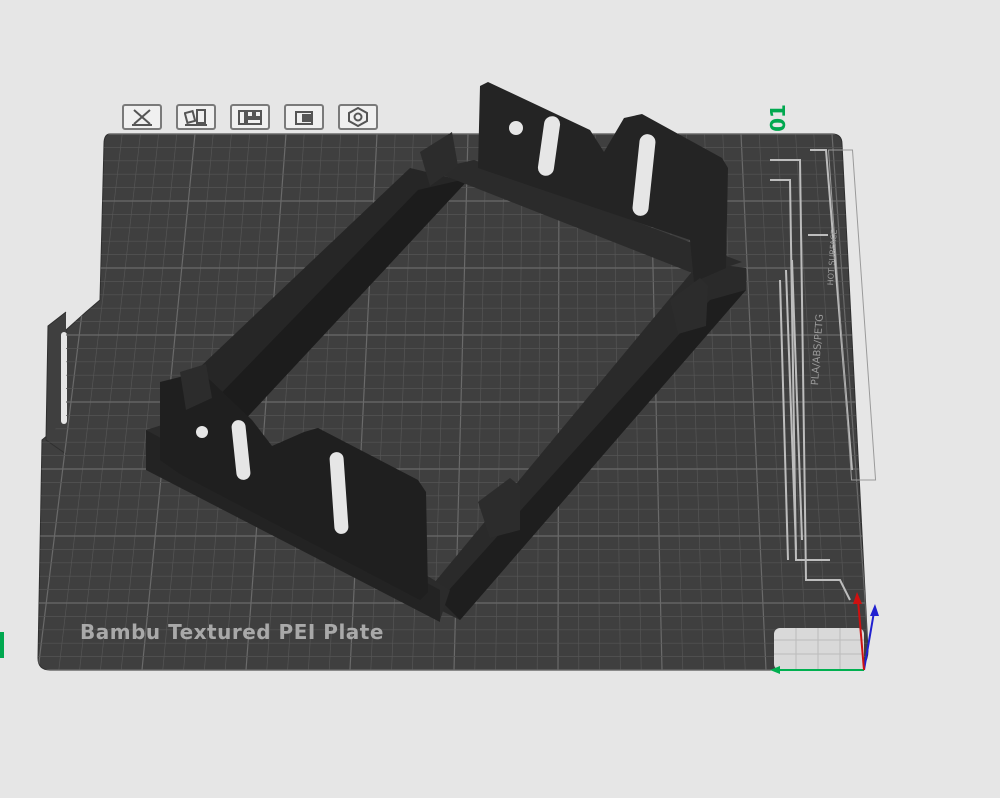  I want to click on close-icon, so click(142, 117).